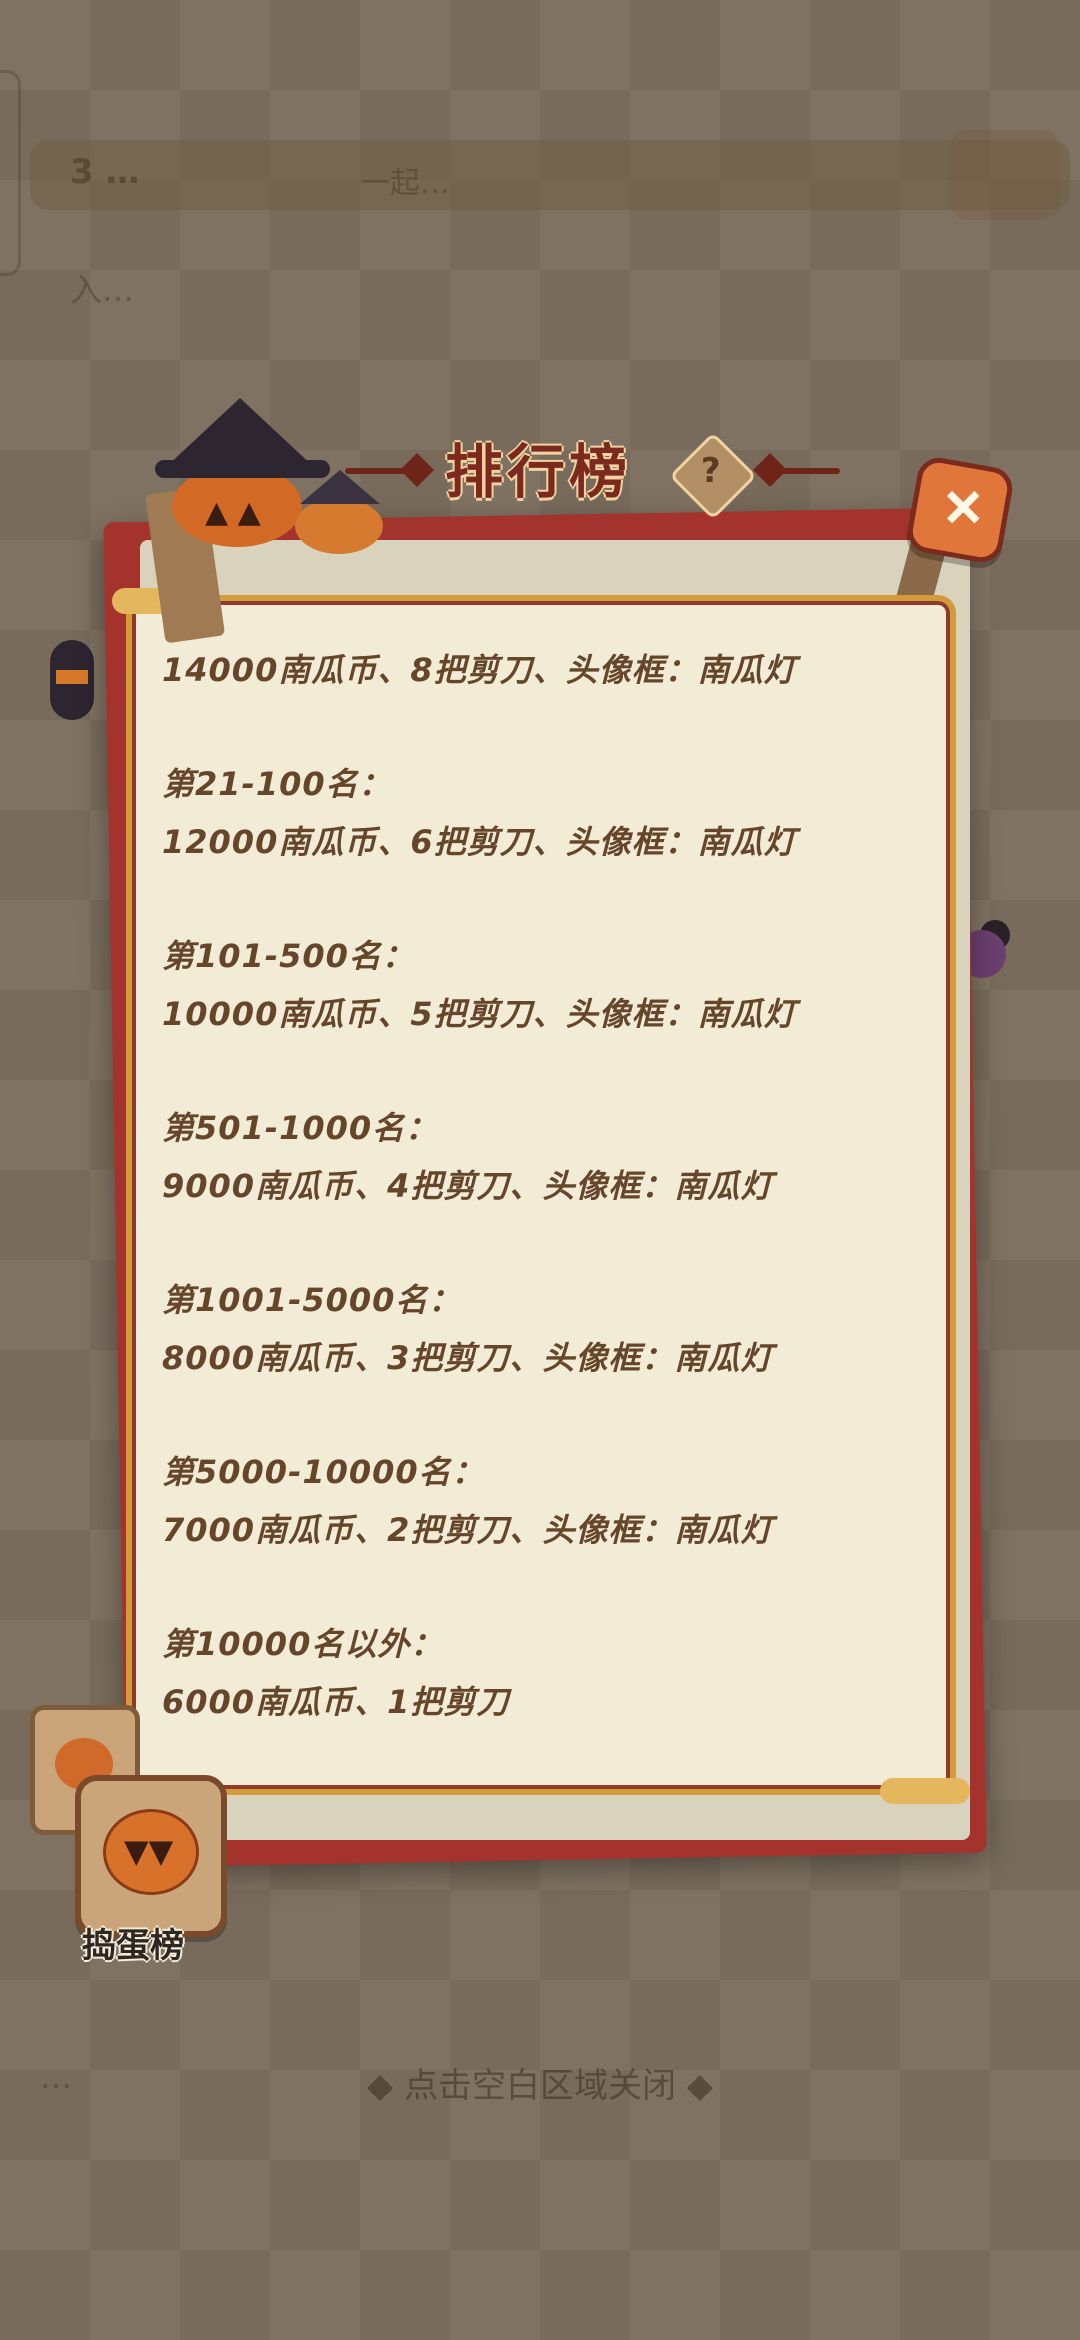 This screenshot has height=2340, width=1080. What do you see at coordinates (336, 1702) in the screenshot?
I see `reward-text: 6000南瓜币、1把剪刀` at bounding box center [336, 1702].